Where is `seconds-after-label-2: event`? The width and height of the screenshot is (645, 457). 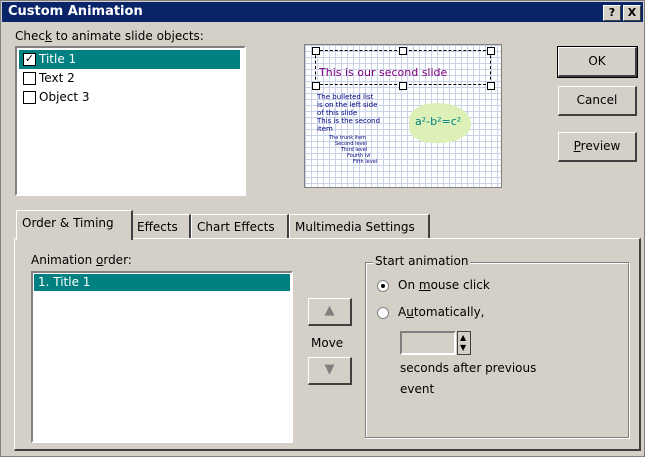
seconds-after-label-2: event is located at coordinates (417, 389).